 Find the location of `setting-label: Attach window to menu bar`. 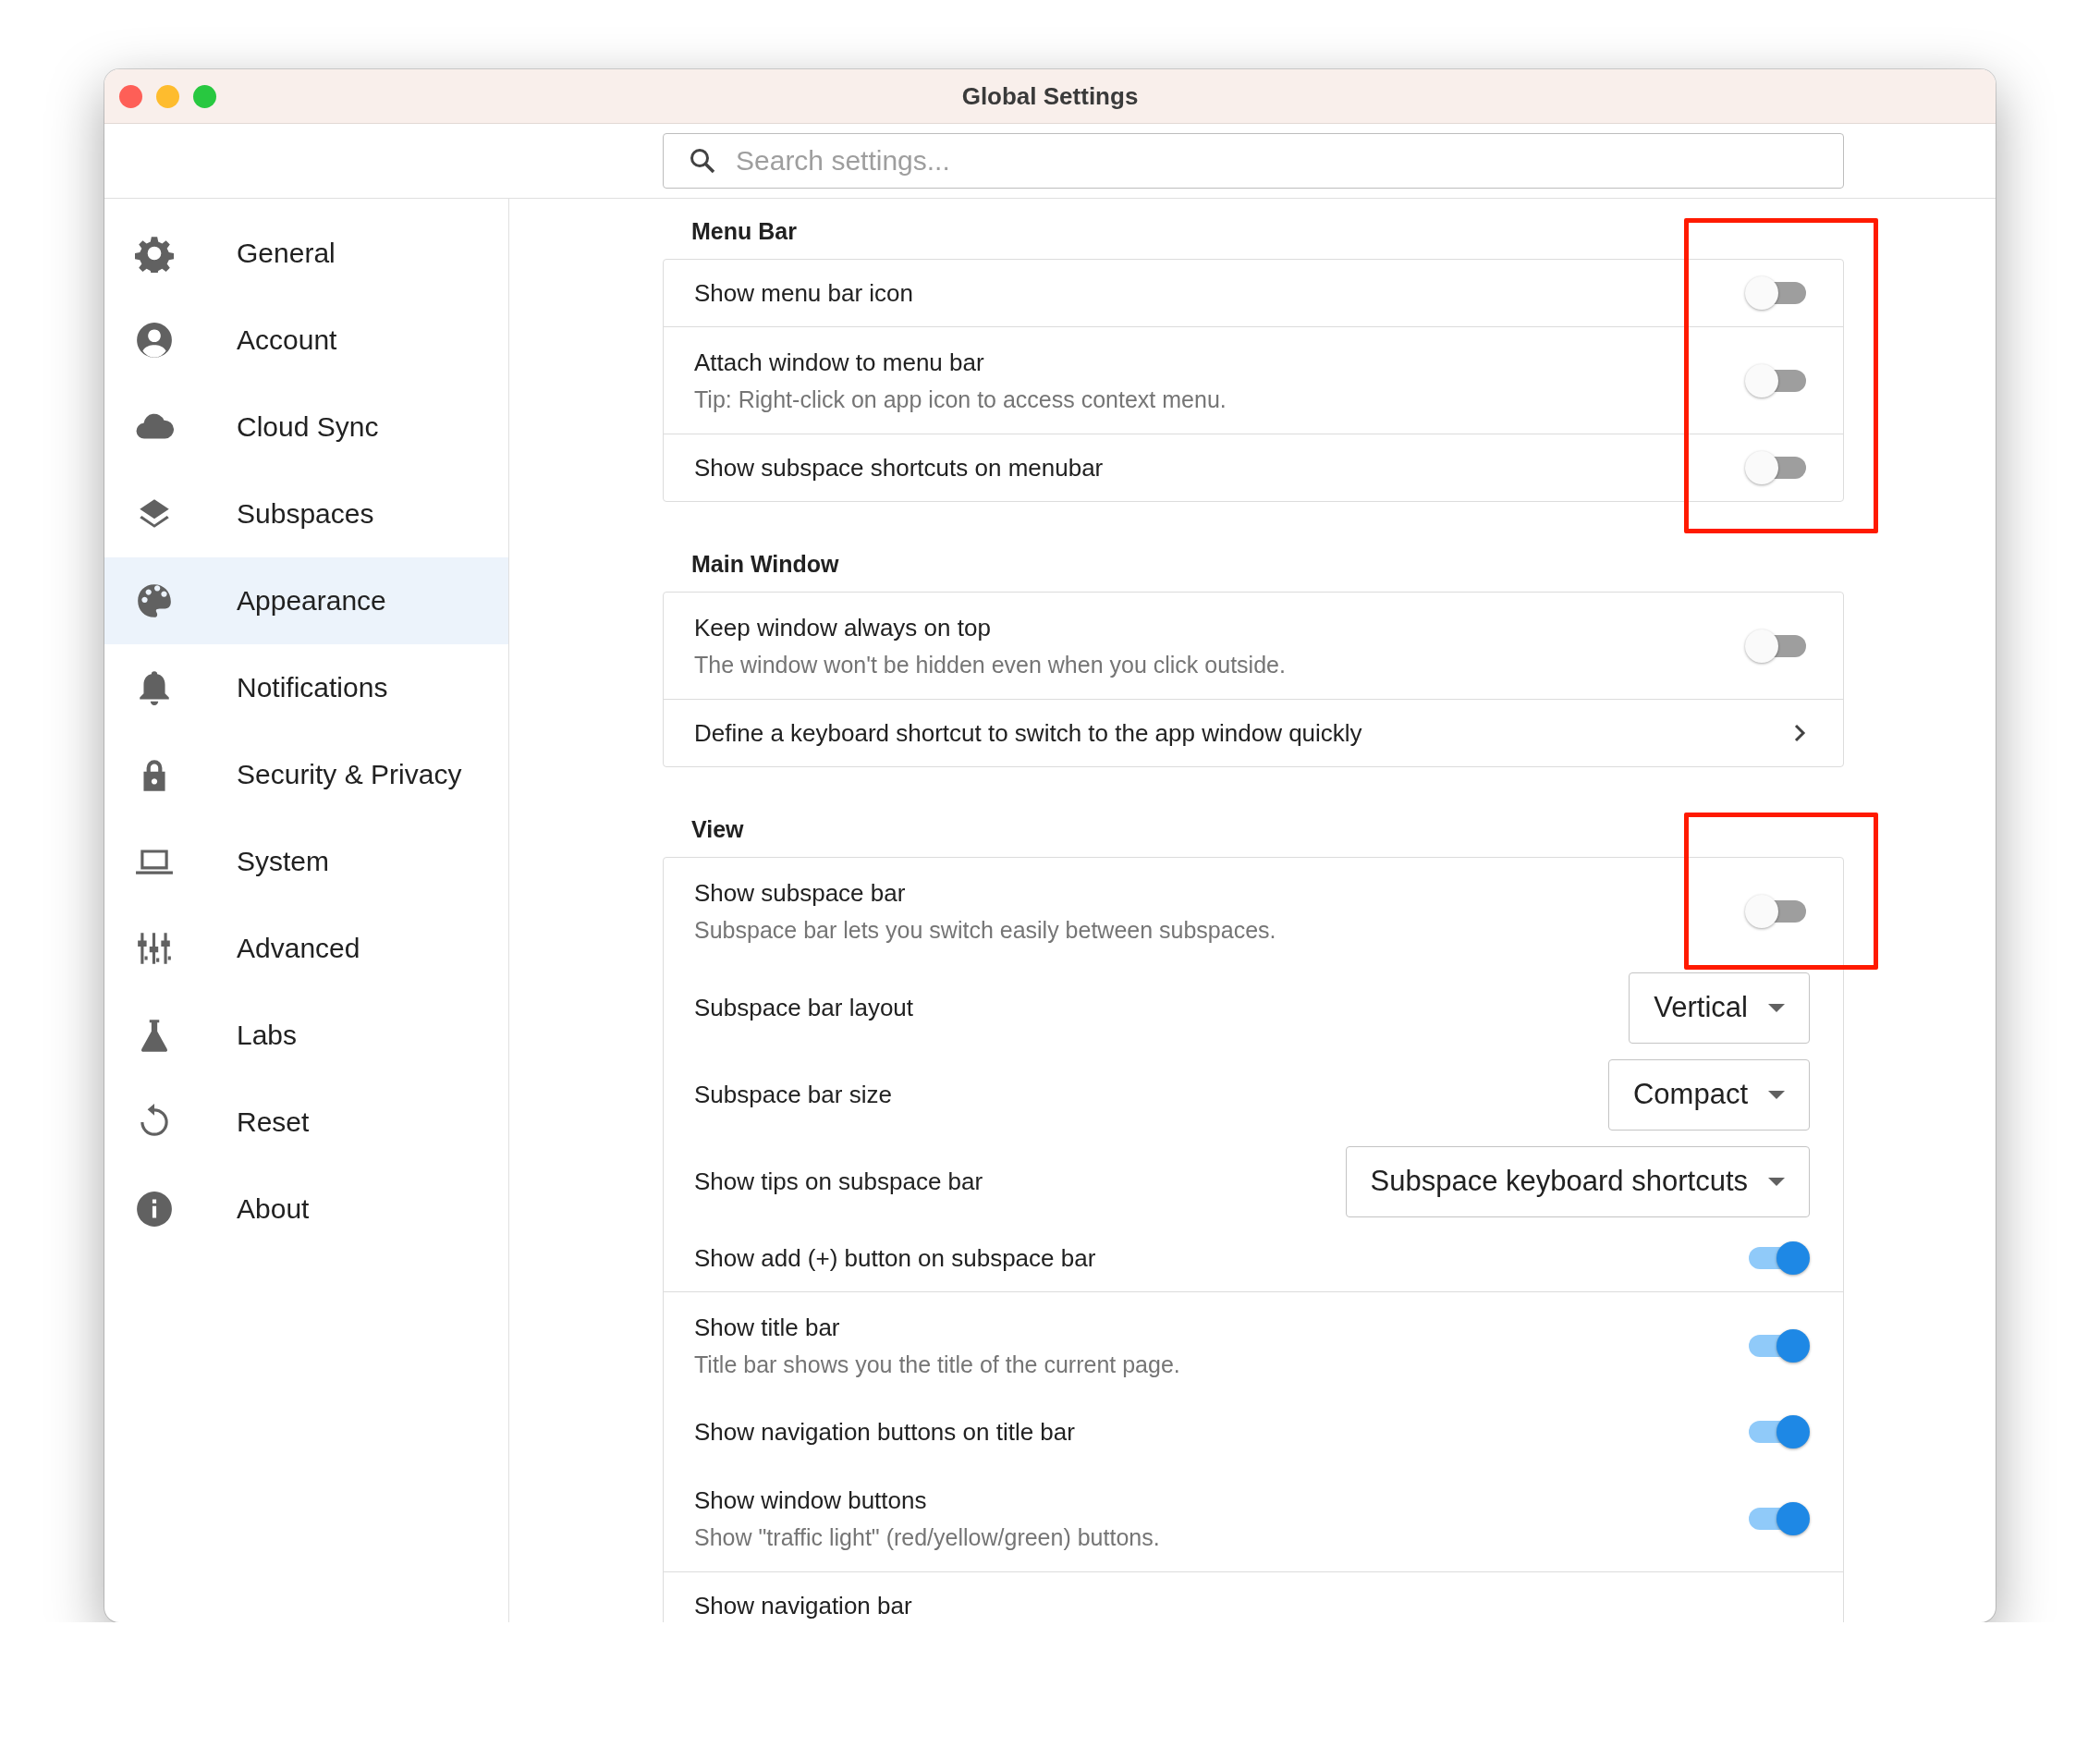

setting-label: Attach window to menu bar is located at coordinates (840, 362).